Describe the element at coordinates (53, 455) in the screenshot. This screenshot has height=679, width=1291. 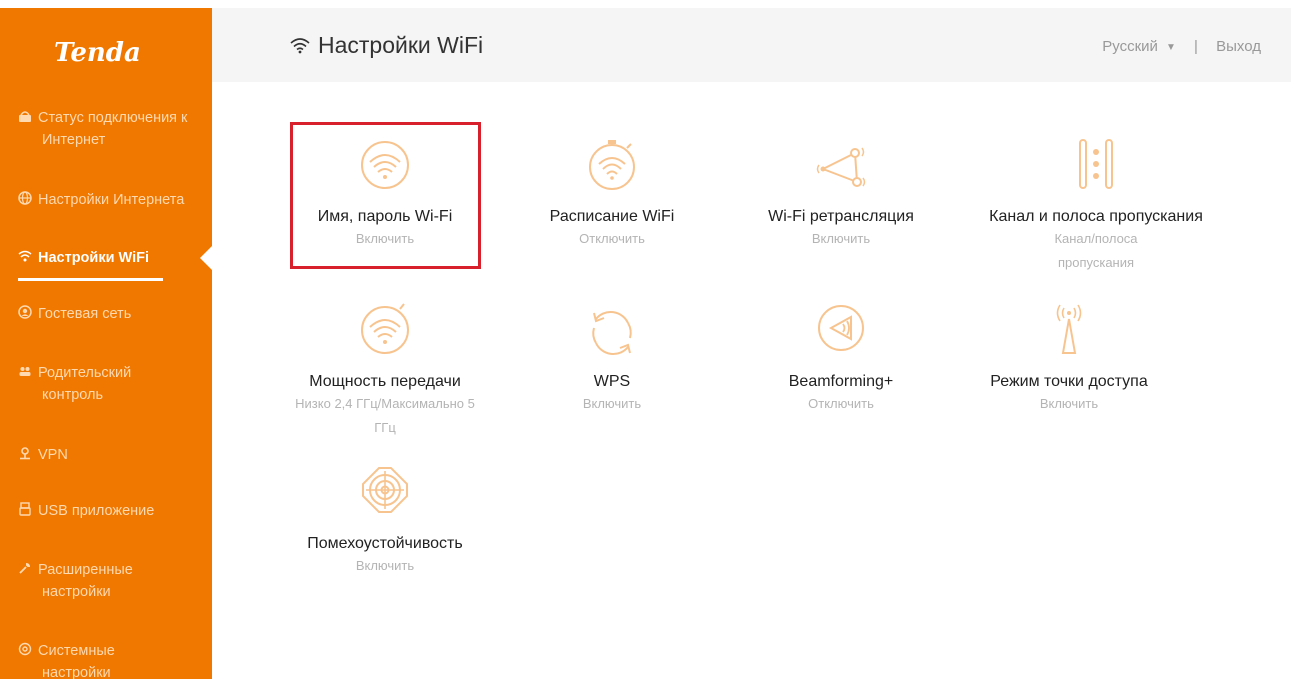
I see `sidebar-item-label: VPN` at that location.